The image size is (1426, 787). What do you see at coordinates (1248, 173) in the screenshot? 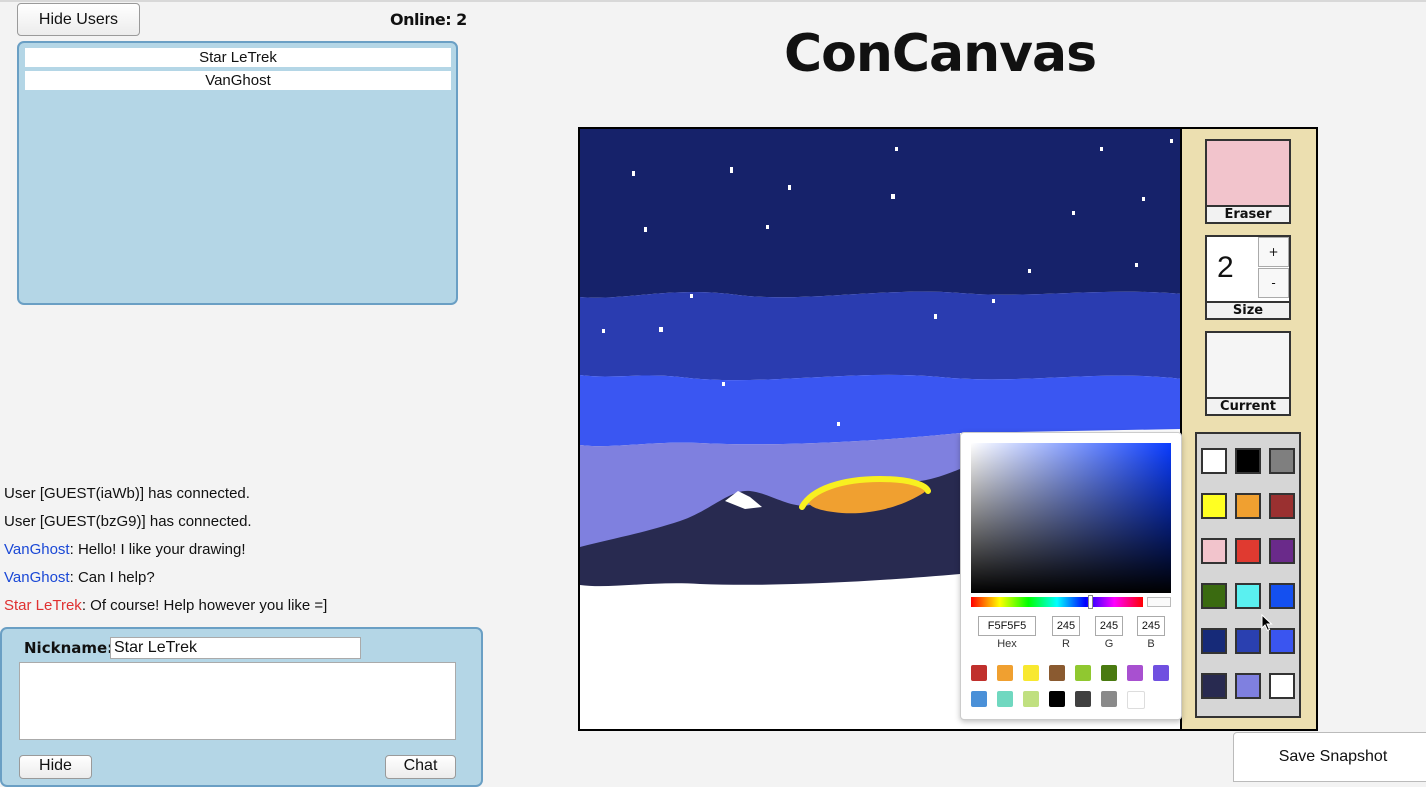
I see `eraser-color-swatch` at bounding box center [1248, 173].